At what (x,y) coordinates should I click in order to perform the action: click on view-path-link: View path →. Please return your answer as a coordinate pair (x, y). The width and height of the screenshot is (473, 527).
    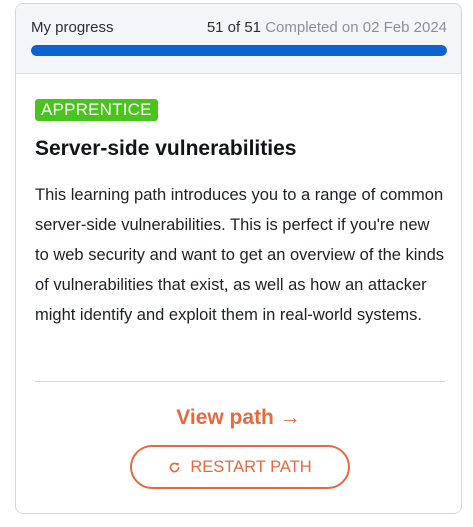
    Looking at the image, I should click on (238, 418).